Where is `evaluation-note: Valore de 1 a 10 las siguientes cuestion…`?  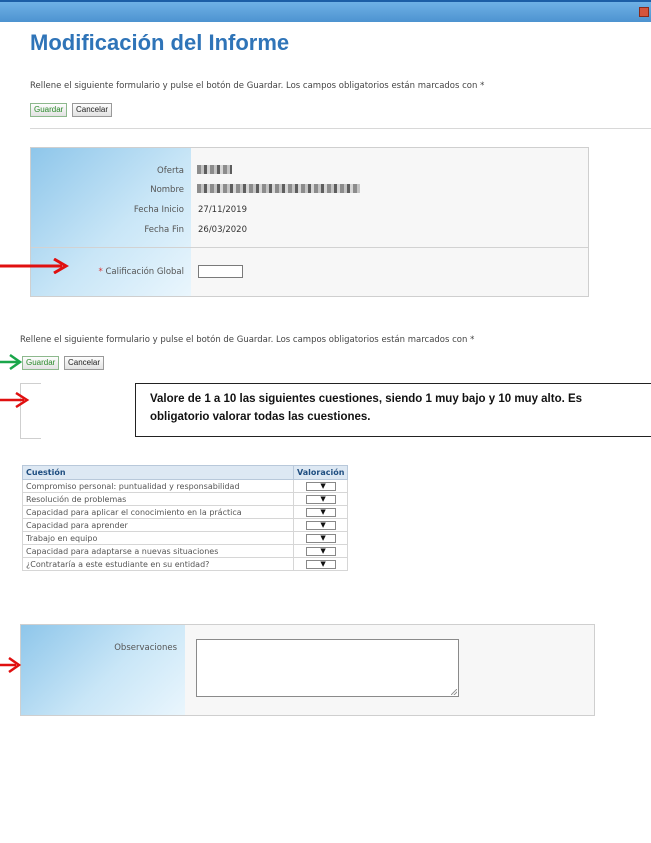
evaluation-note: Valore de 1 a 10 las siguientes cuestion… is located at coordinates (393, 410).